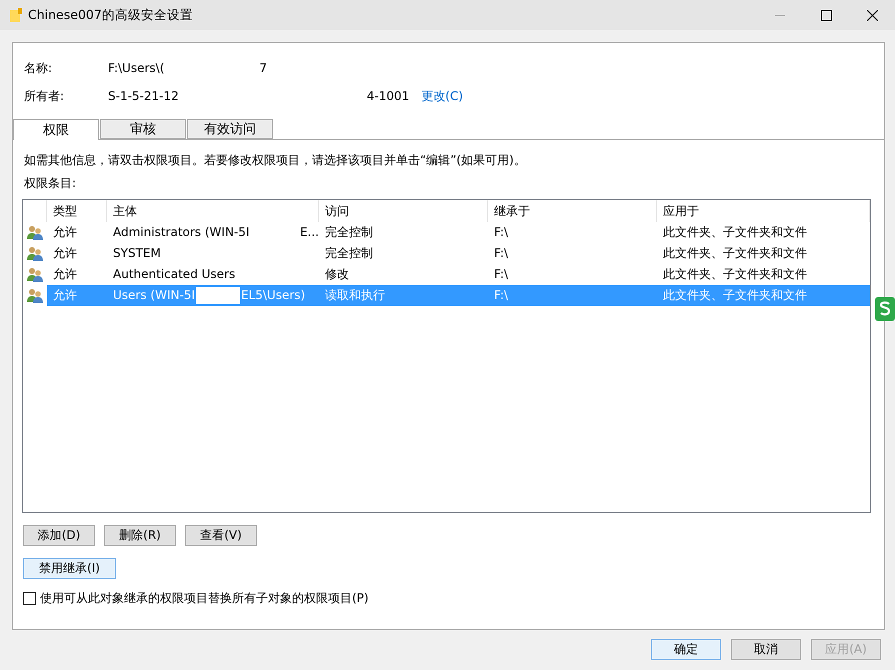 The width and height of the screenshot is (895, 670). What do you see at coordinates (111, 15) in the screenshot?
I see `window-title: Chinese007的高级安全设置` at bounding box center [111, 15].